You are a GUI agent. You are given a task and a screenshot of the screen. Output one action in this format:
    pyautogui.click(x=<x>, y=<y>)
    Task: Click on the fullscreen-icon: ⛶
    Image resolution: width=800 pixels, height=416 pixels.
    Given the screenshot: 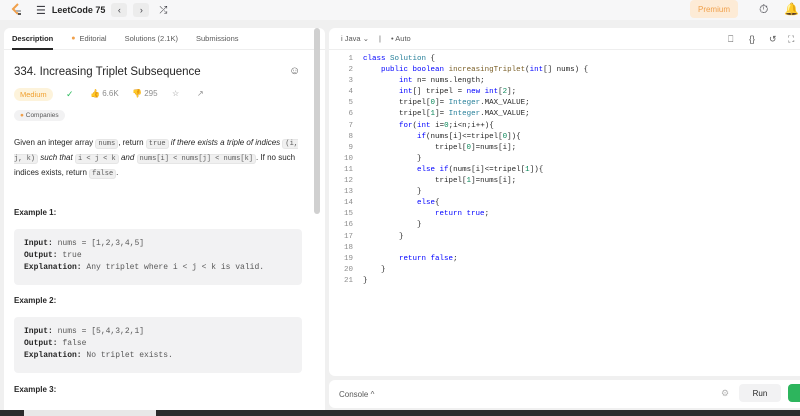 What is the action you would take?
    pyautogui.click(x=791, y=39)
    